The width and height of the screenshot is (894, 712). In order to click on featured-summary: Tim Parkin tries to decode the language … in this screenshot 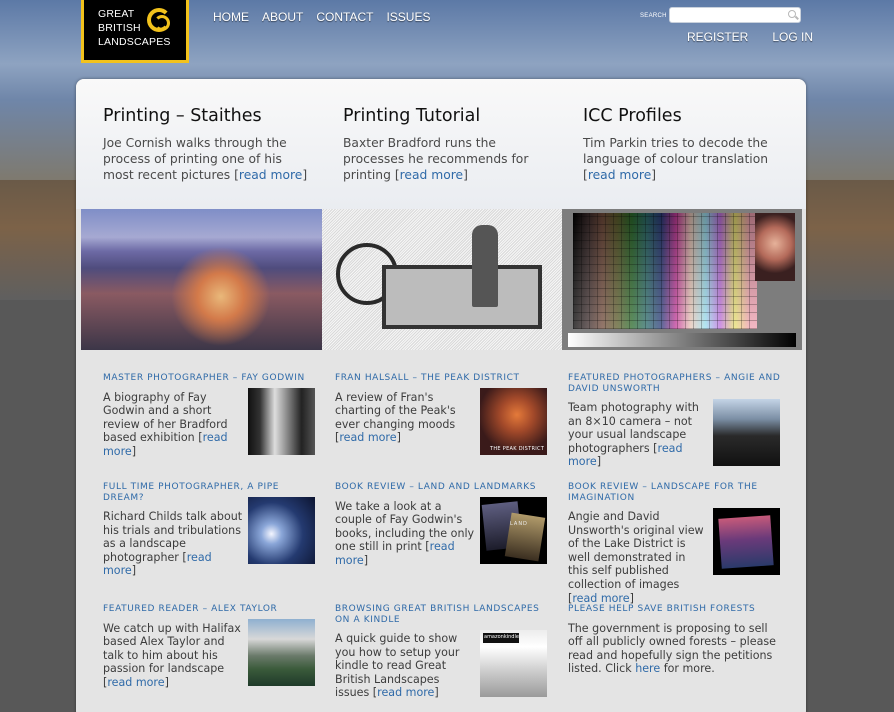, I will do `click(676, 159)`.